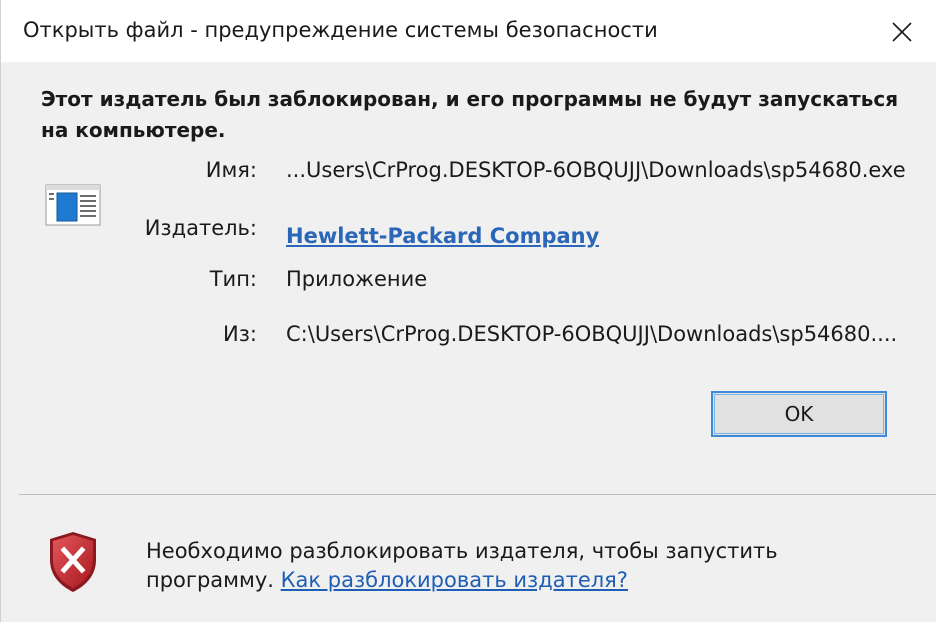 The height and width of the screenshot is (622, 936). I want to click on unblock-help-link: Как разблокировать издателя?, so click(454, 580).